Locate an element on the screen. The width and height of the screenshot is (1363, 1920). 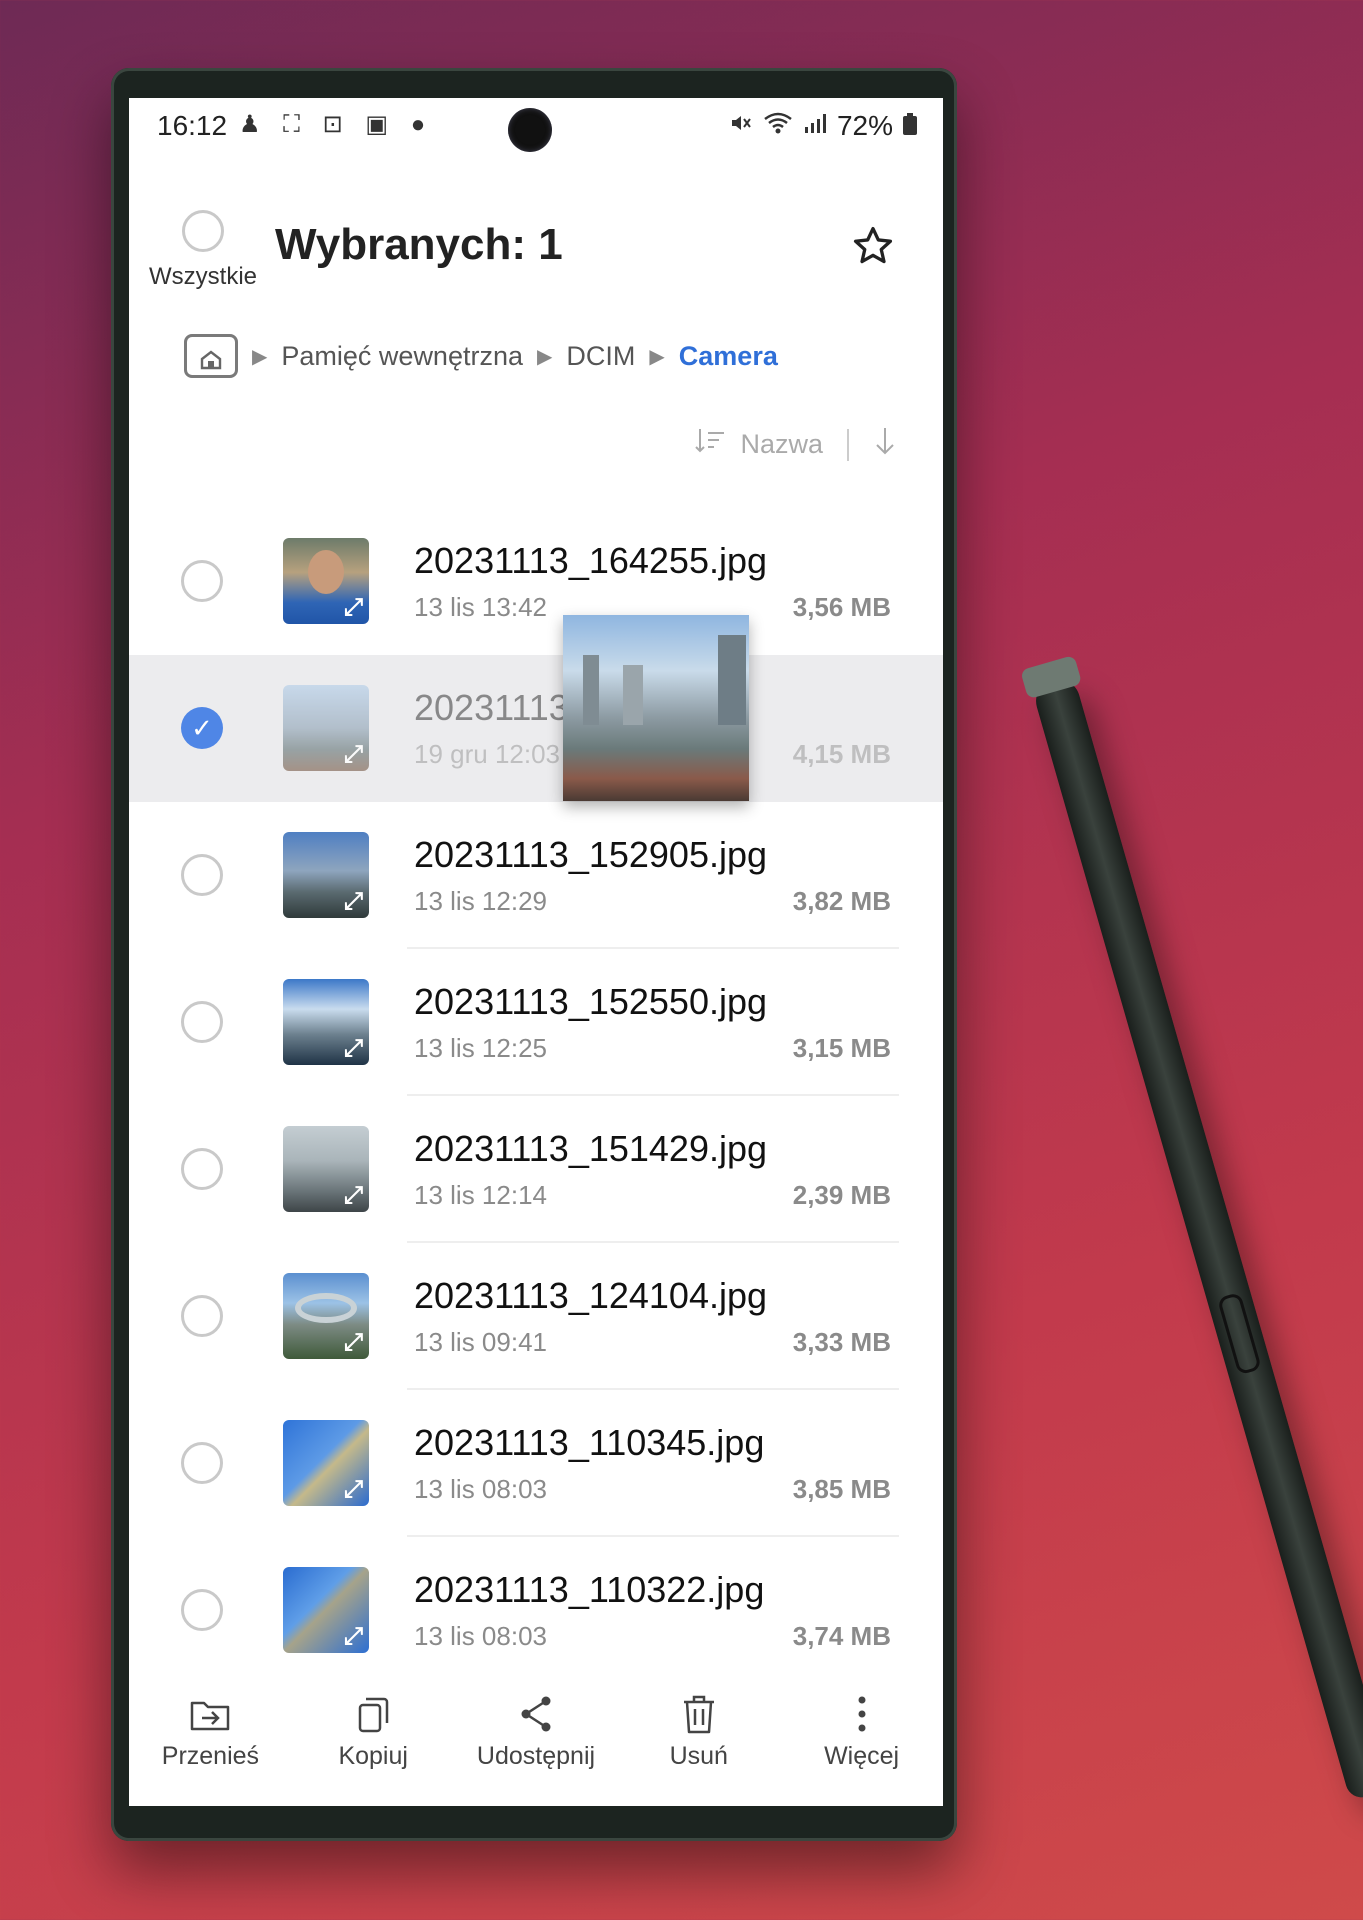
delete-button: Usuń is located at coordinates (698, 1742).